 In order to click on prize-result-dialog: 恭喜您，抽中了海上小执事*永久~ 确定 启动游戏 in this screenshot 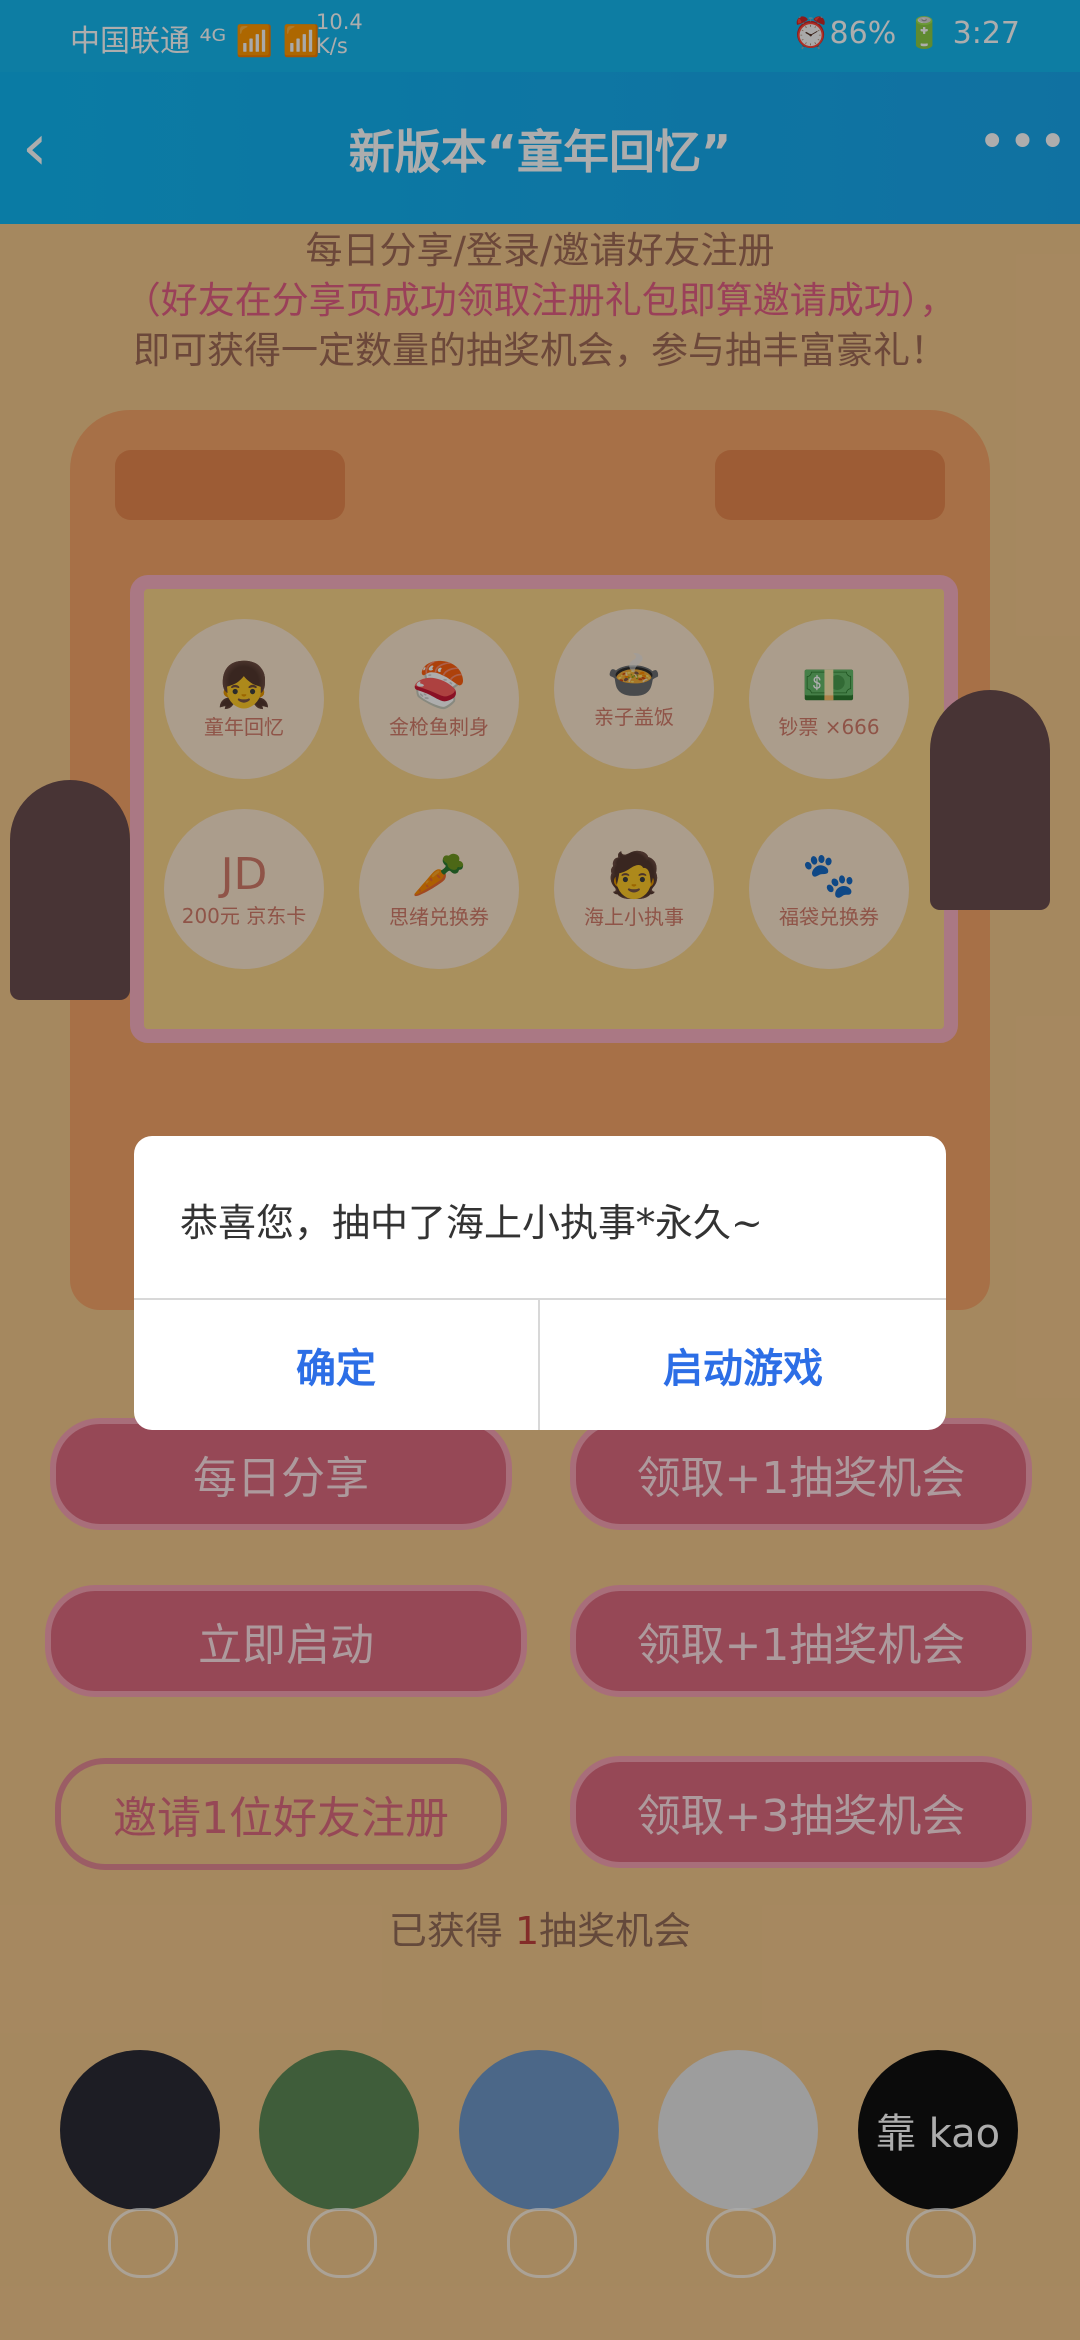, I will do `click(540, 1283)`.